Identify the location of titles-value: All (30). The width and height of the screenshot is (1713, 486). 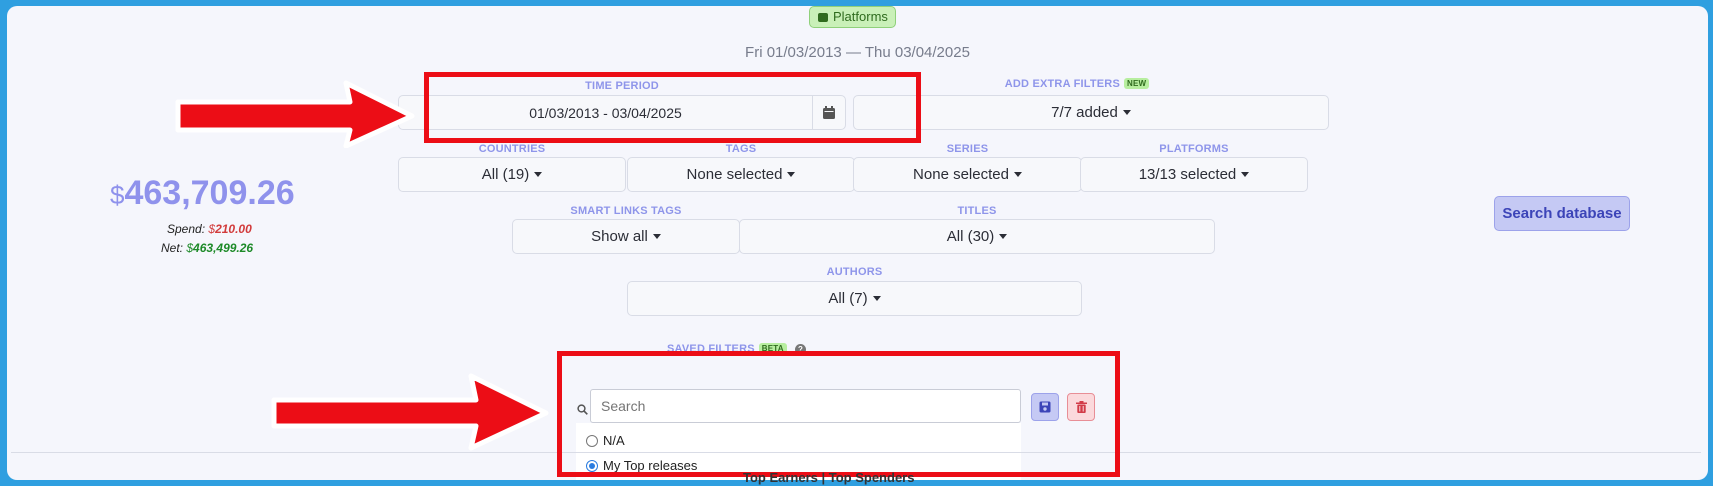
(970, 236).